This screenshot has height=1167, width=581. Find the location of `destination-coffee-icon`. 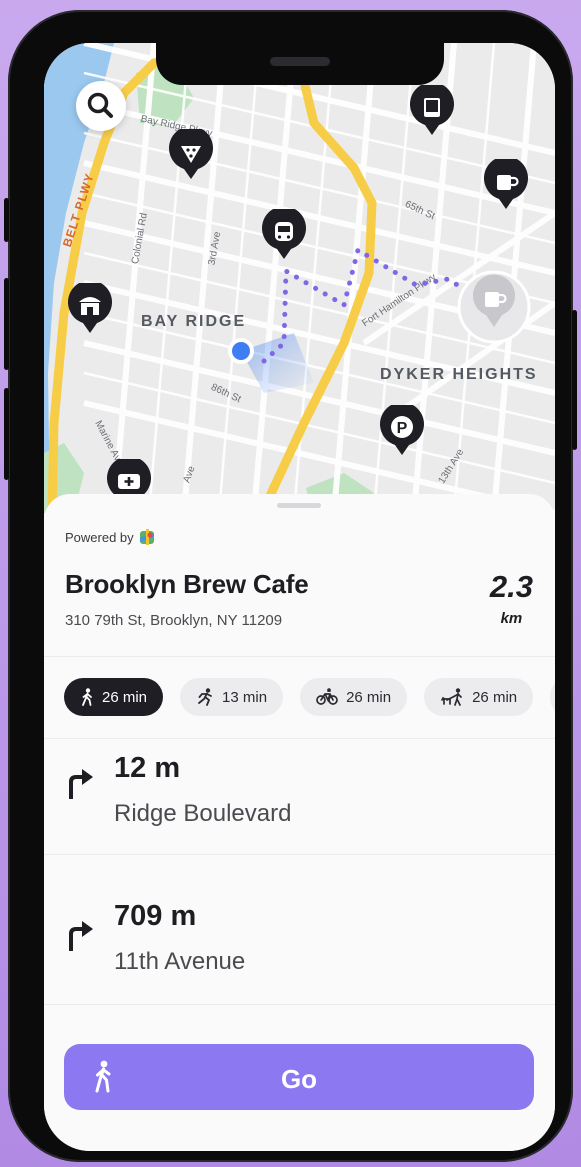

destination-coffee-icon is located at coordinates (494, 307).